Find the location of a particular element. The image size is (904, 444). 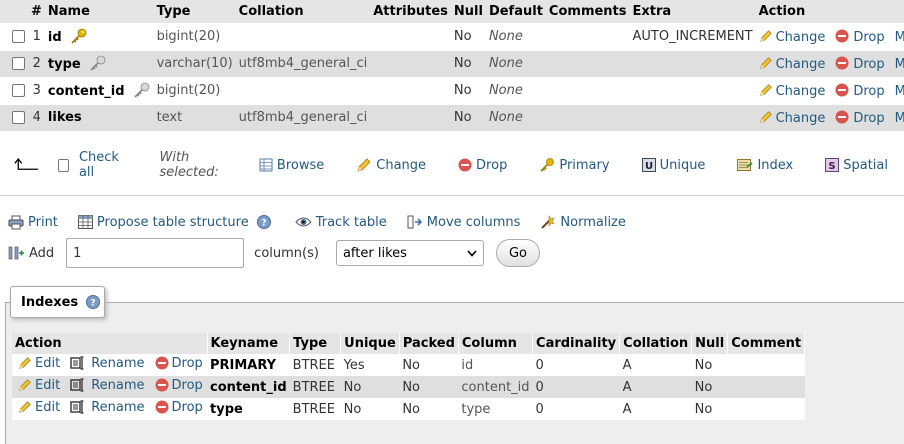

idx-header-collation: Collation is located at coordinates (656, 343).